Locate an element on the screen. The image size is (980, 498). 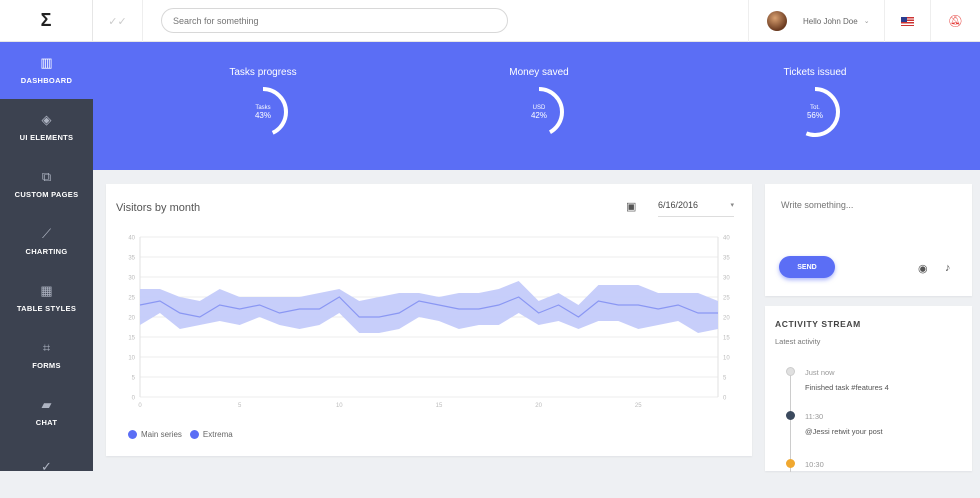
stat-value: 42% is located at coordinates (538, 115).